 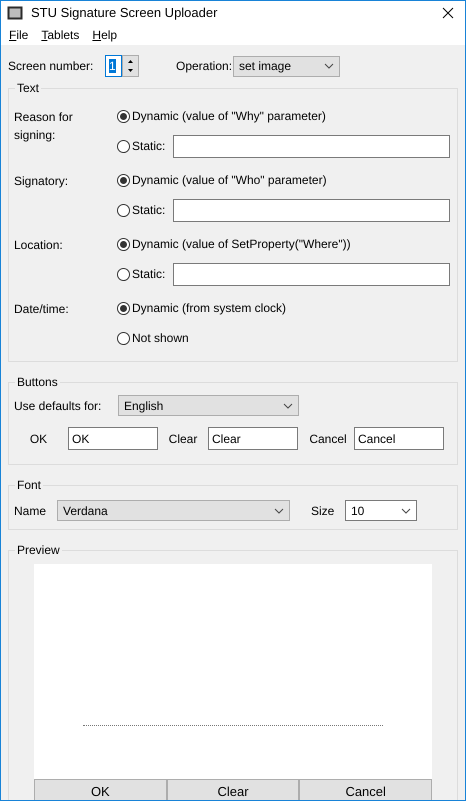 I want to click on menu-item: Tablets, so click(x=60, y=35).